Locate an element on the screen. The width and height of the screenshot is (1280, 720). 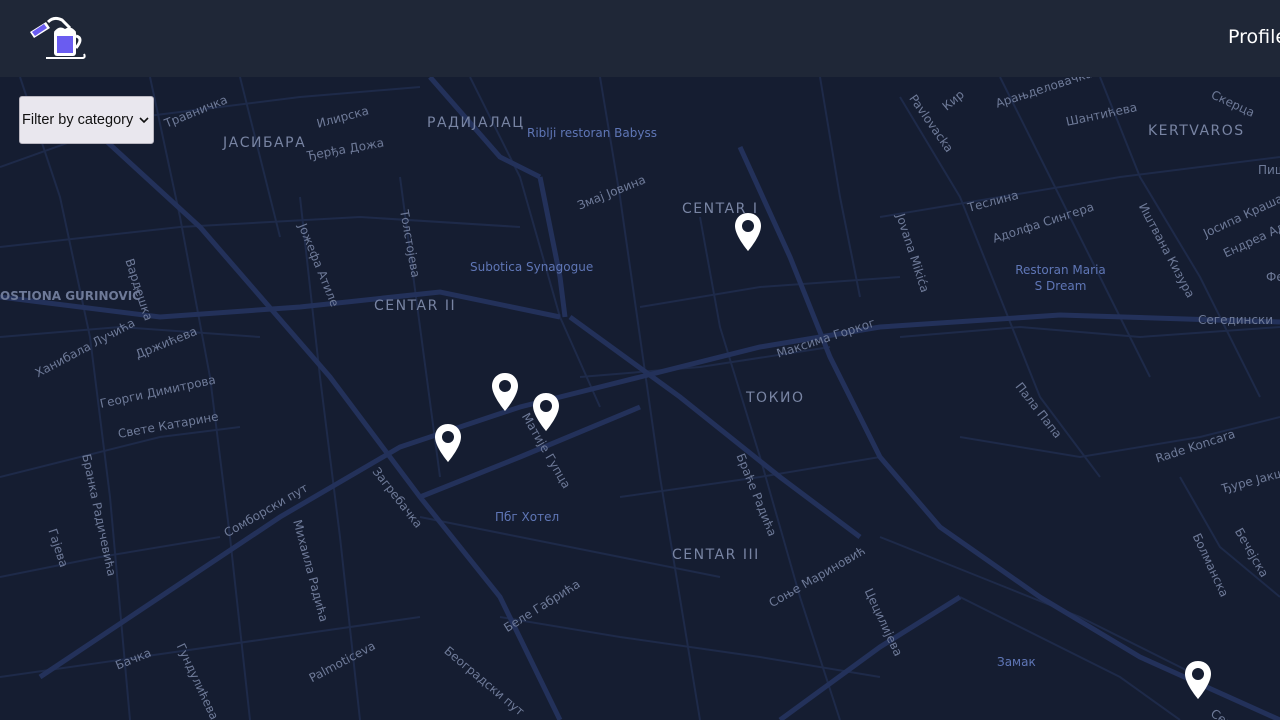
area-label: ТОКИО is located at coordinates (775, 398).